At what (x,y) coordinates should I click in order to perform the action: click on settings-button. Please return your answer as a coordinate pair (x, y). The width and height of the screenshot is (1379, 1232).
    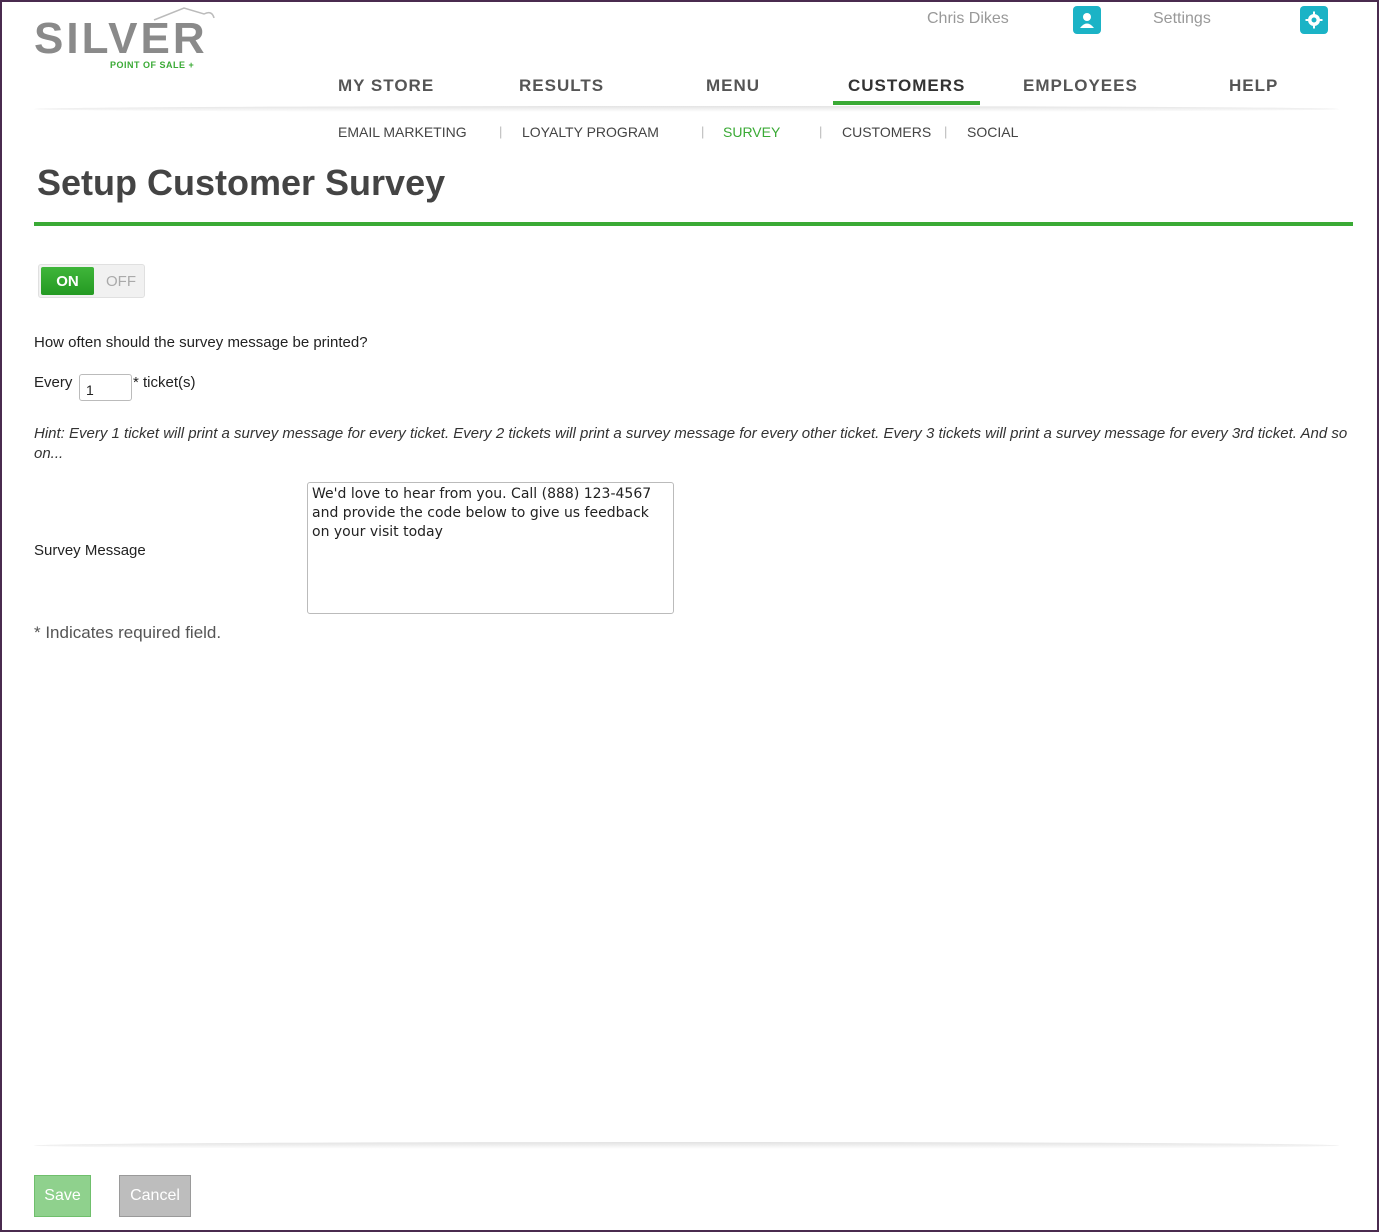
    Looking at the image, I should click on (1314, 20).